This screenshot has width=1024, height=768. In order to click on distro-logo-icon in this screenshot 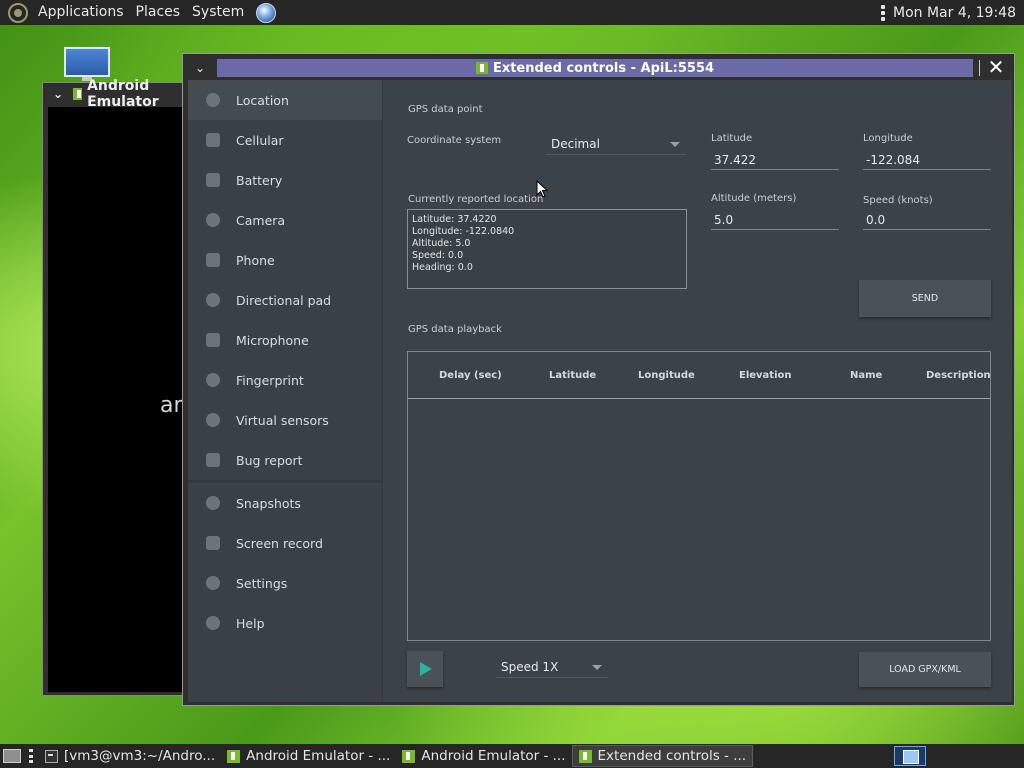, I will do `click(18, 12)`.